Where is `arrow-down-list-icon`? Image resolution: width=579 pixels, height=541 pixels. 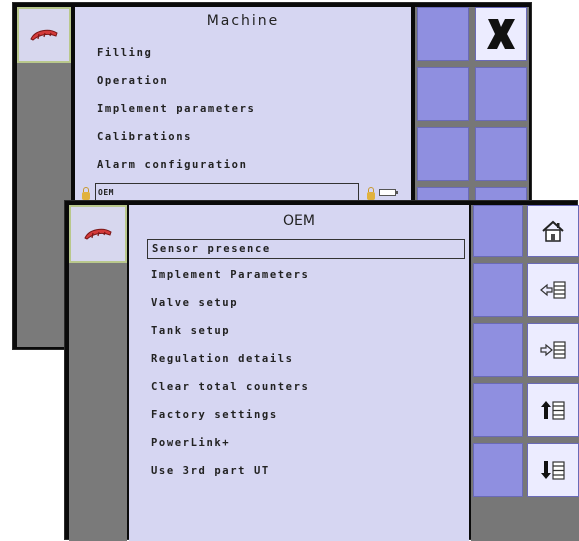
arrow-down-list-icon is located at coordinates (553, 470).